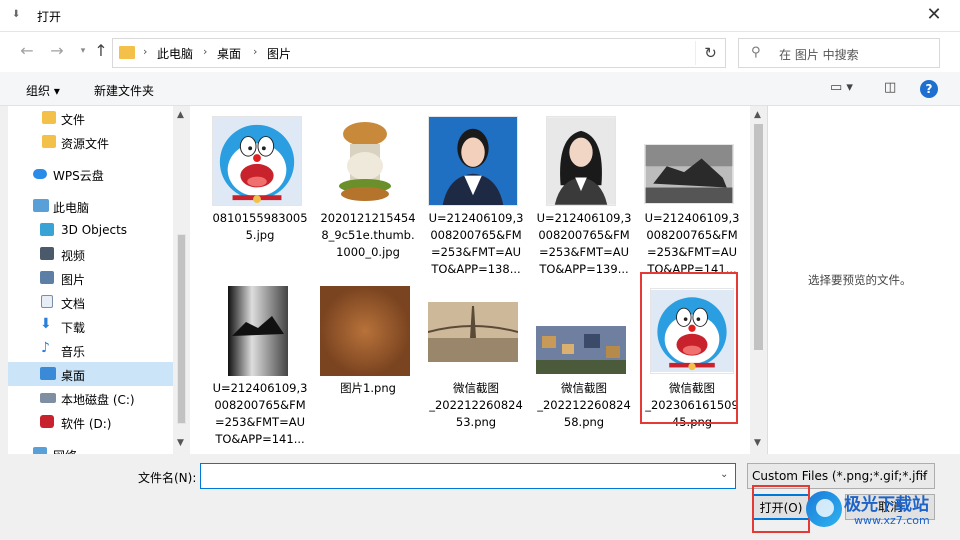 The width and height of the screenshot is (960, 540). I want to click on refresh-button: ↻, so click(710, 53).